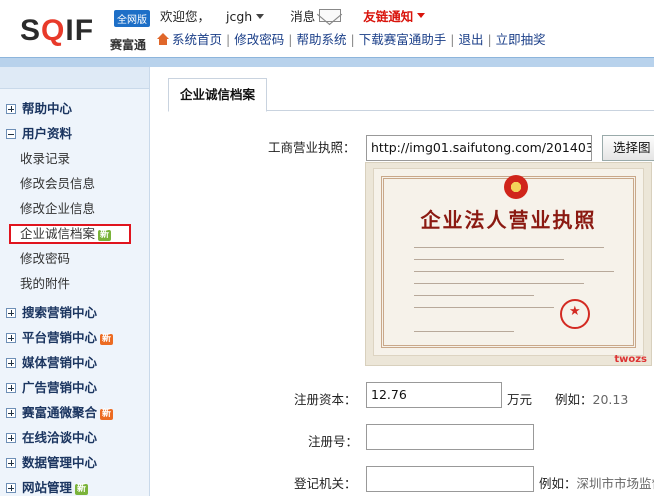 The image size is (654, 496). Describe the element at coordinates (333, 441) in the screenshot. I see `regno-label: 注册号：` at that location.